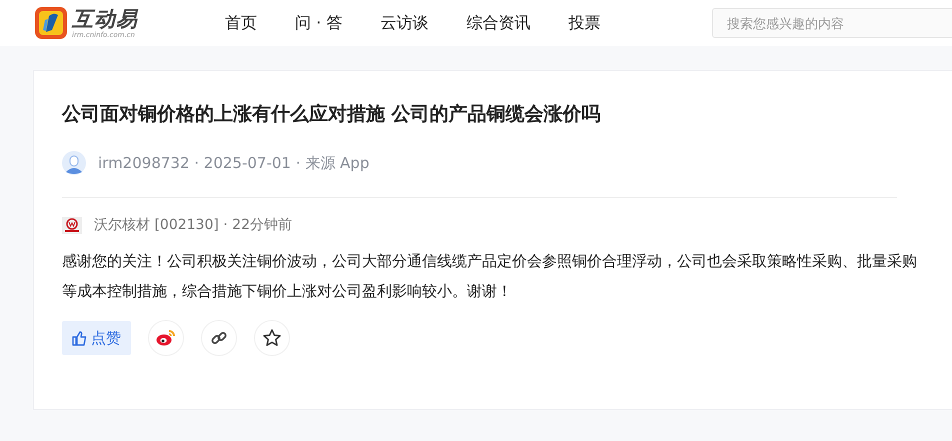  I want to click on search-field: 搜索您感兴趣的内容, so click(832, 23).